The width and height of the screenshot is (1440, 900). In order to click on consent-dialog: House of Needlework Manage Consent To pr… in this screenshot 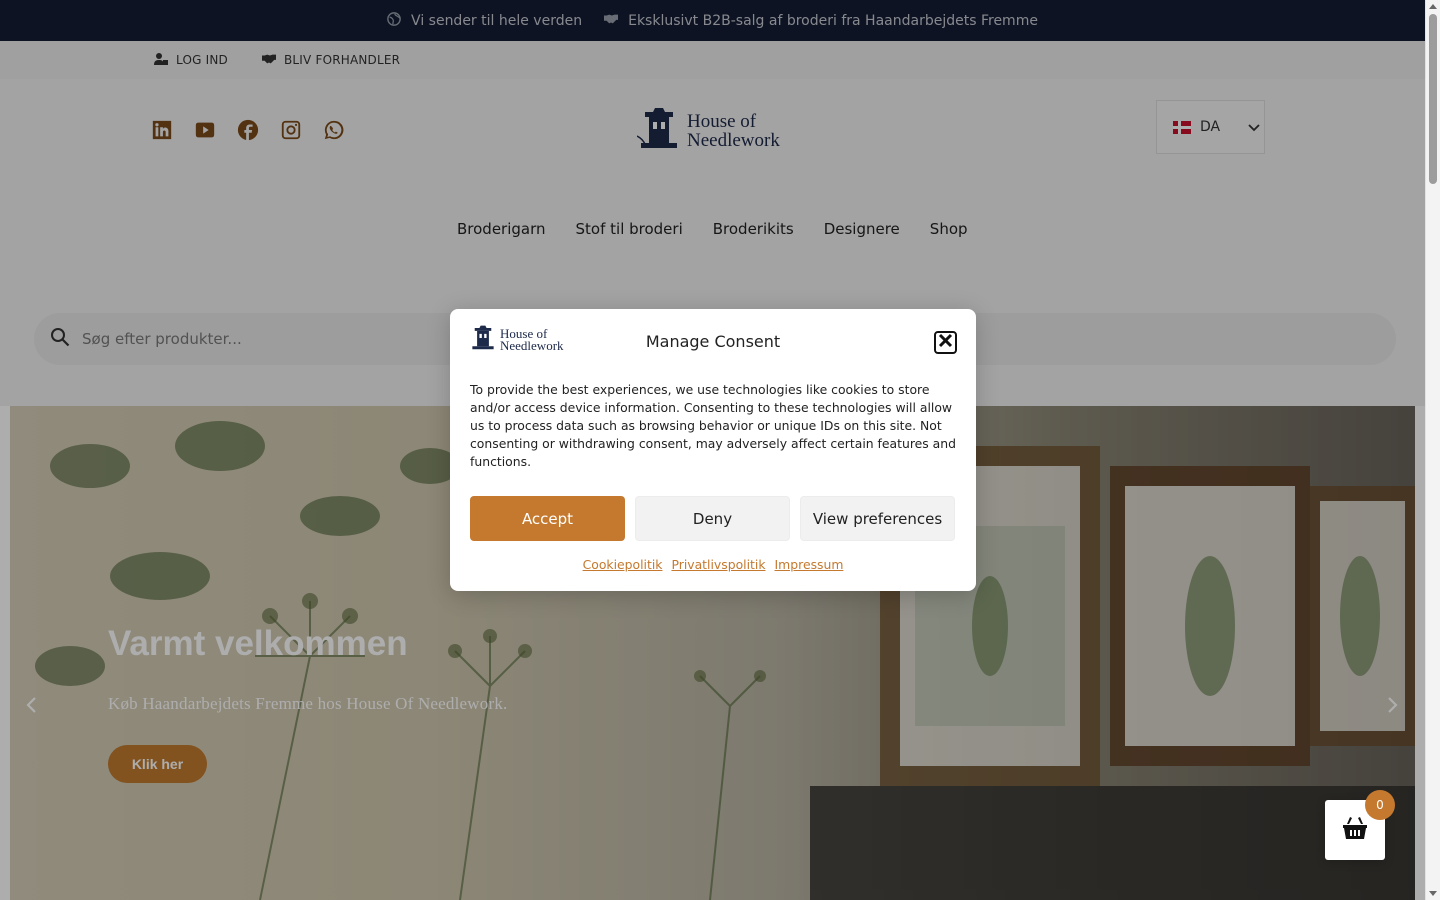, I will do `click(713, 450)`.